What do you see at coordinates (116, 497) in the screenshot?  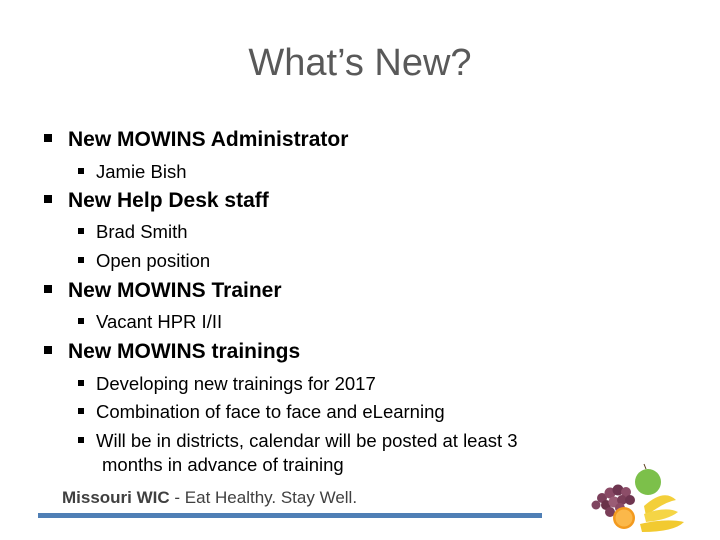 I see `footer-brand: Missouri WIC` at bounding box center [116, 497].